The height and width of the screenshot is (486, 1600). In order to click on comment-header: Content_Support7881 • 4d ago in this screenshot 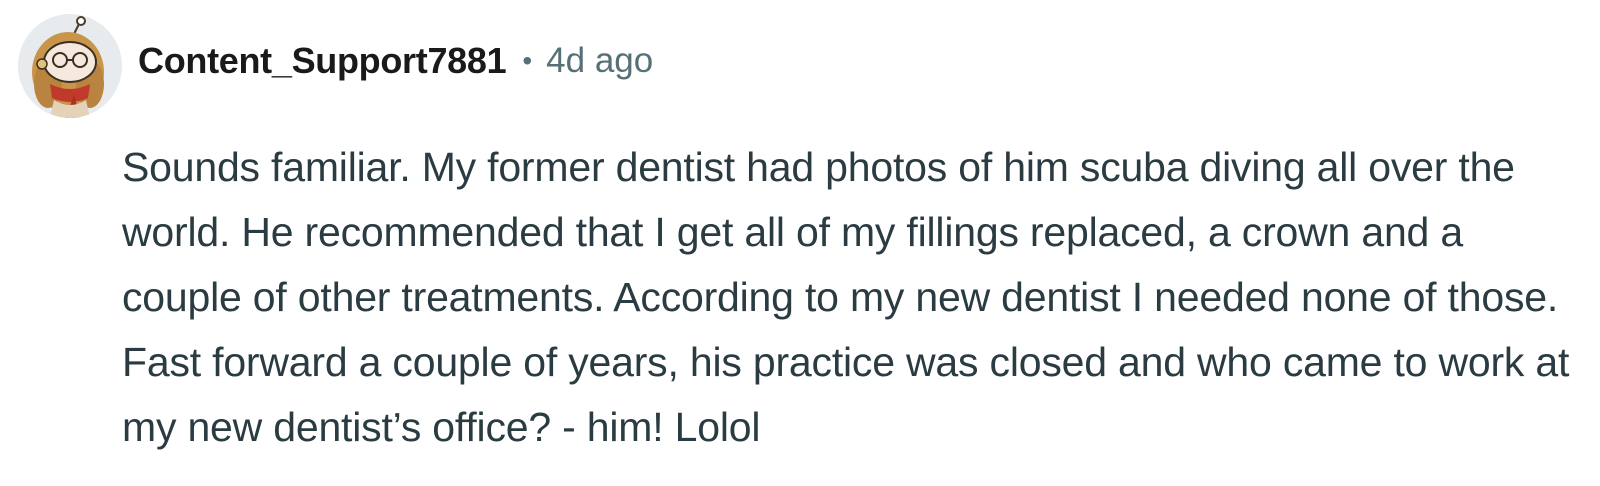, I will do `click(335, 66)`.